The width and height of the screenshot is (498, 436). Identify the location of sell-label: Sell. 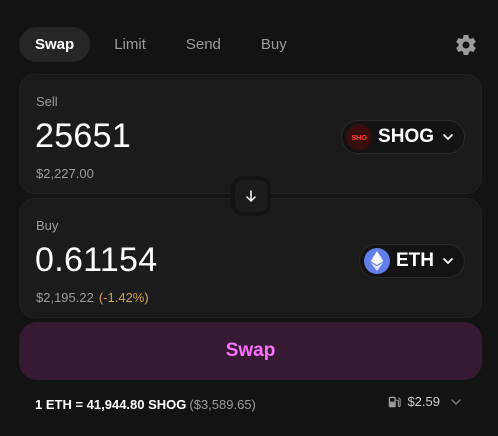
(47, 101).